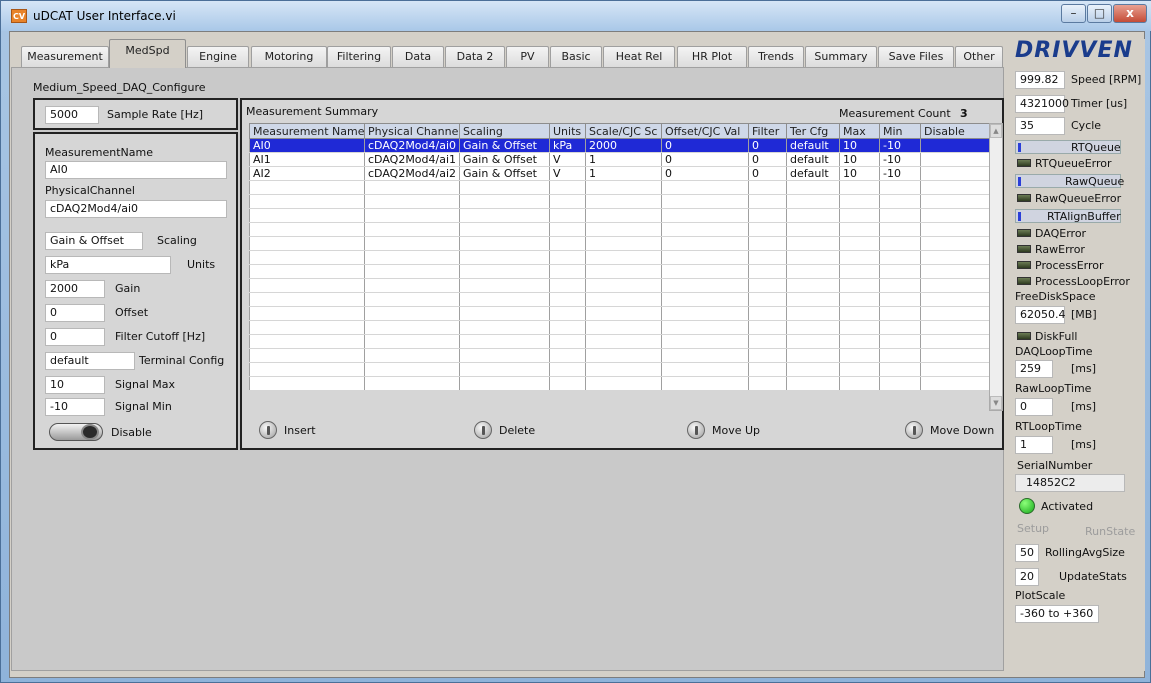  I want to click on table-cell: 10, so click(859, 145).